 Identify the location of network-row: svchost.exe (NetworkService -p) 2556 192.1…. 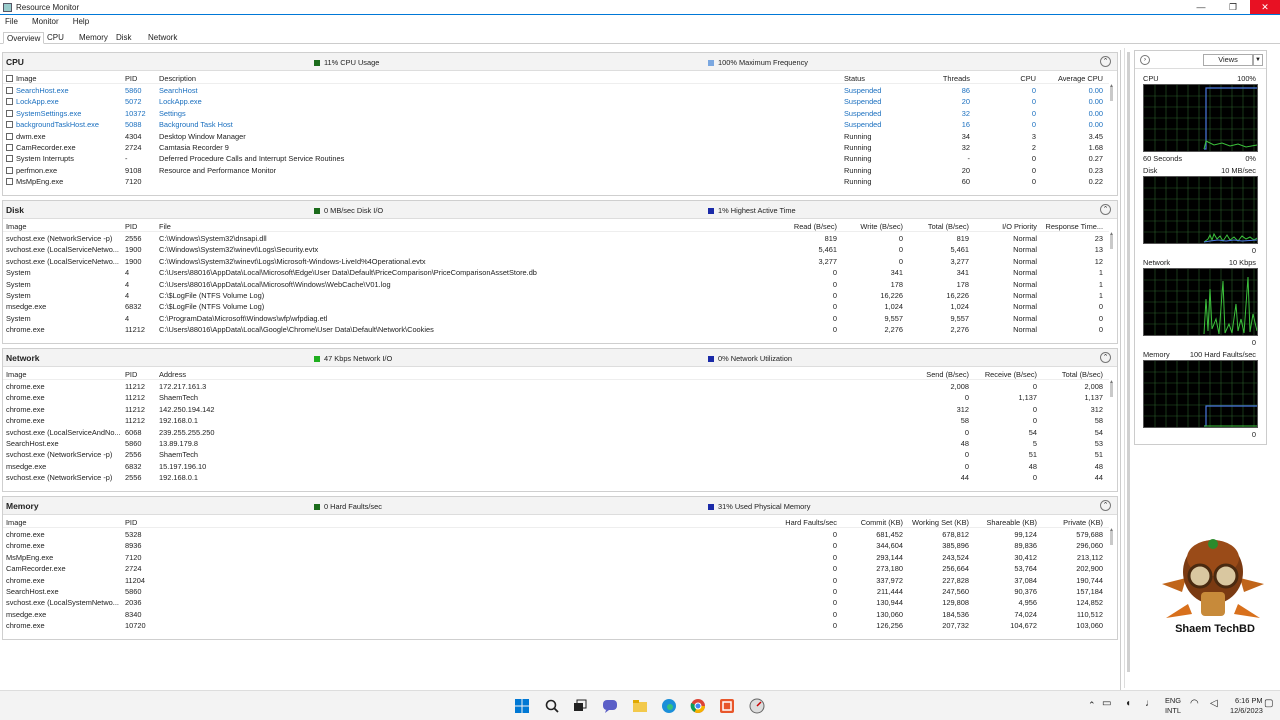
(556, 477).